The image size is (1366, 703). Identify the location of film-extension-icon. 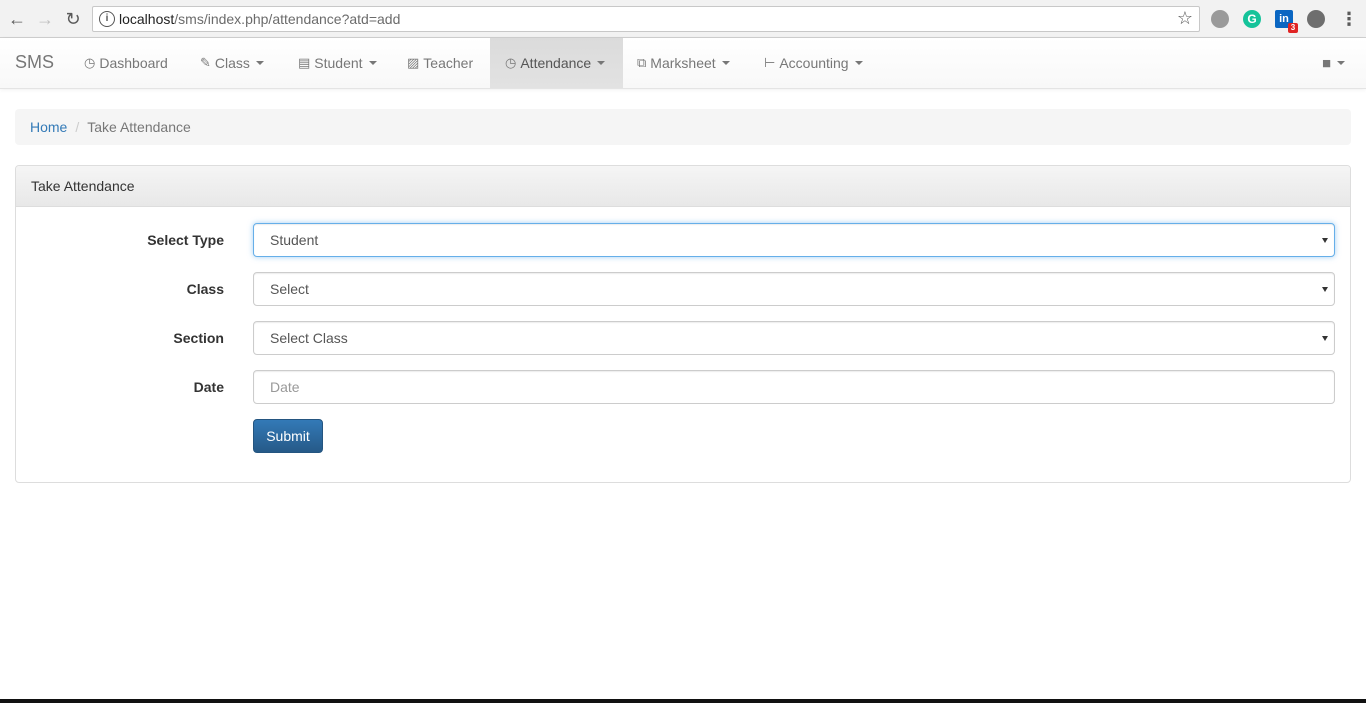
(1316, 19).